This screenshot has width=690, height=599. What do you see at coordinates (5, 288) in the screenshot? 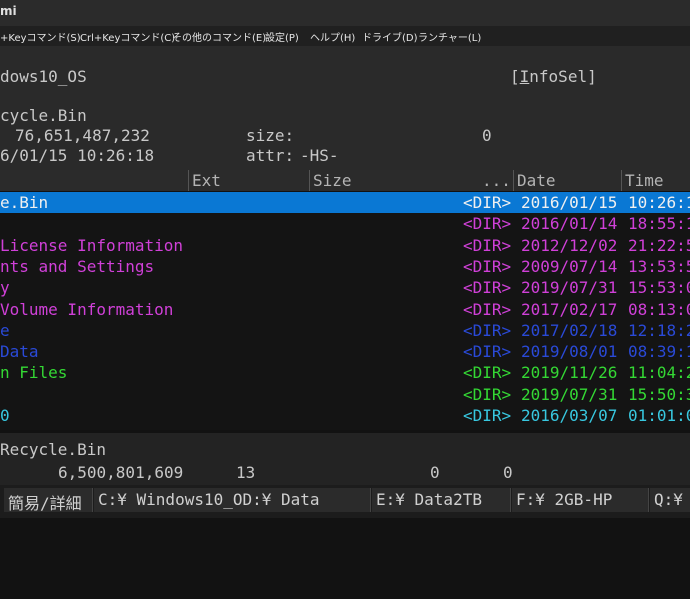
I see `file-name: y` at bounding box center [5, 288].